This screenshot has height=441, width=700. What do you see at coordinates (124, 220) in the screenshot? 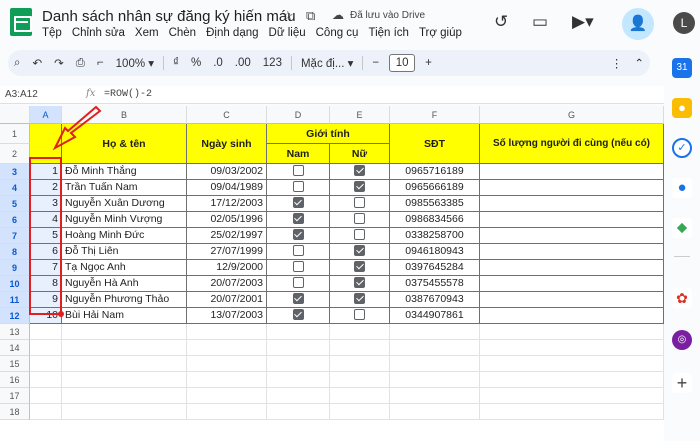
I see `name-cell: Nguyễn Minh Vượng` at bounding box center [124, 220].